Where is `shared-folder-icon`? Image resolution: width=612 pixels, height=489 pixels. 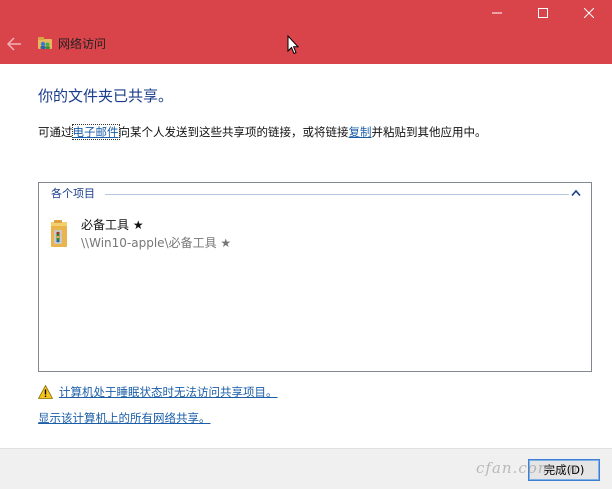
shared-folder-icon is located at coordinates (59, 233).